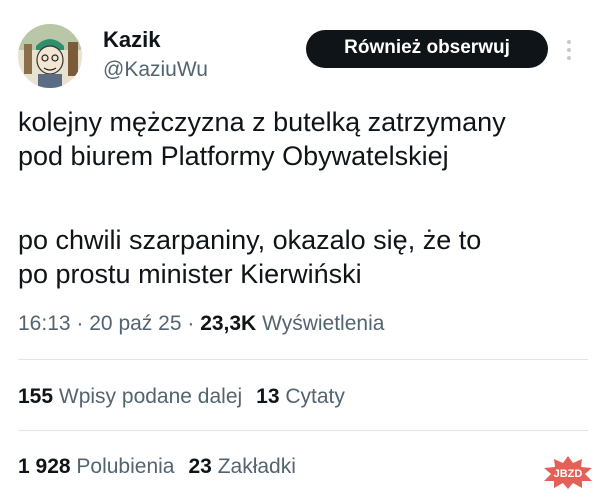 This screenshot has height=497, width=600. I want to click on reposts-link: 155 Wpisy podane dalej, so click(130, 396).